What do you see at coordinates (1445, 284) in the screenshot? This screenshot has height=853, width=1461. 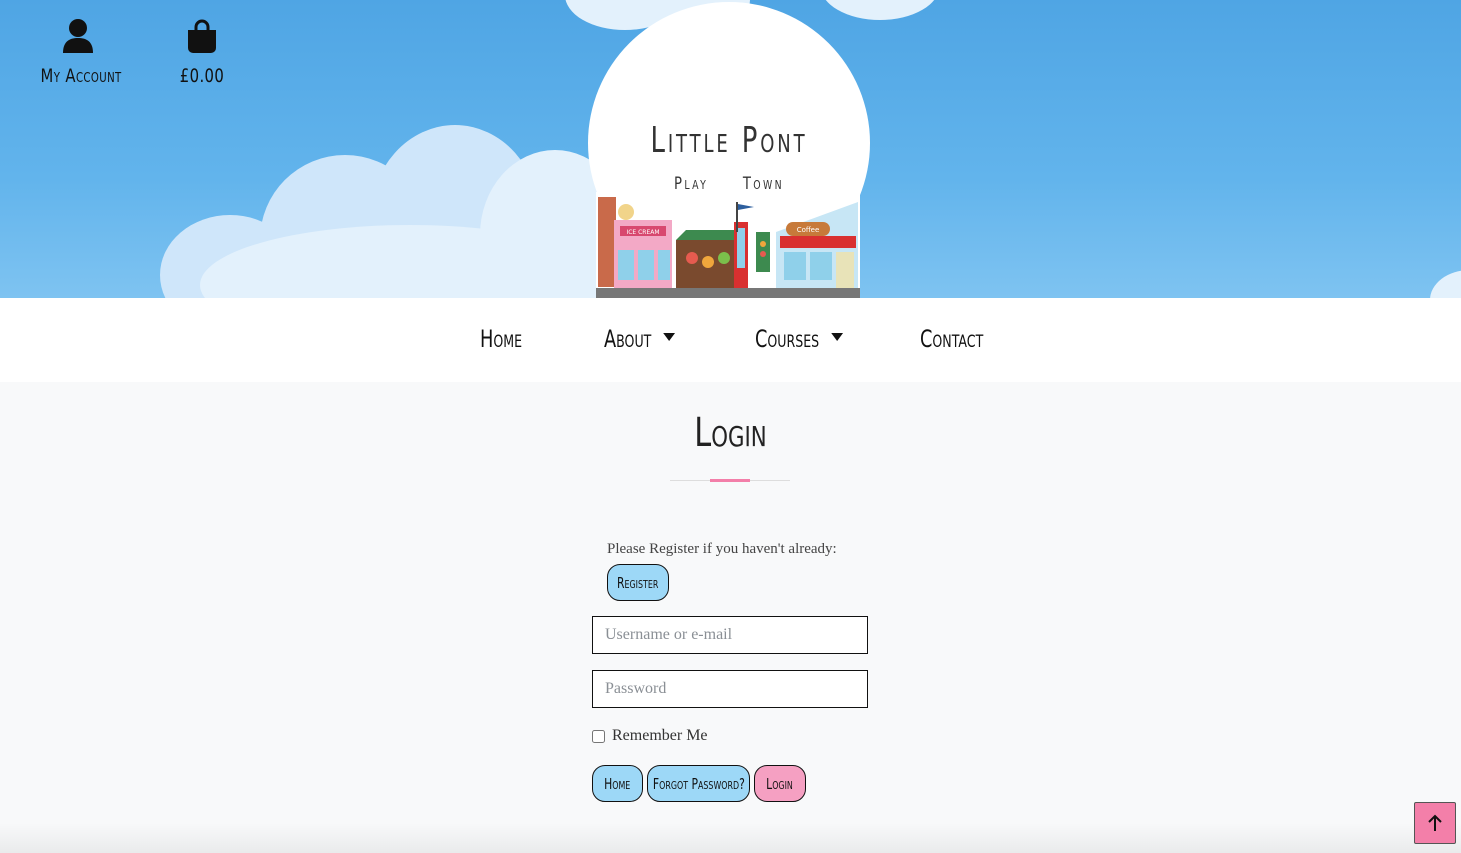 I see `cloud` at bounding box center [1445, 284].